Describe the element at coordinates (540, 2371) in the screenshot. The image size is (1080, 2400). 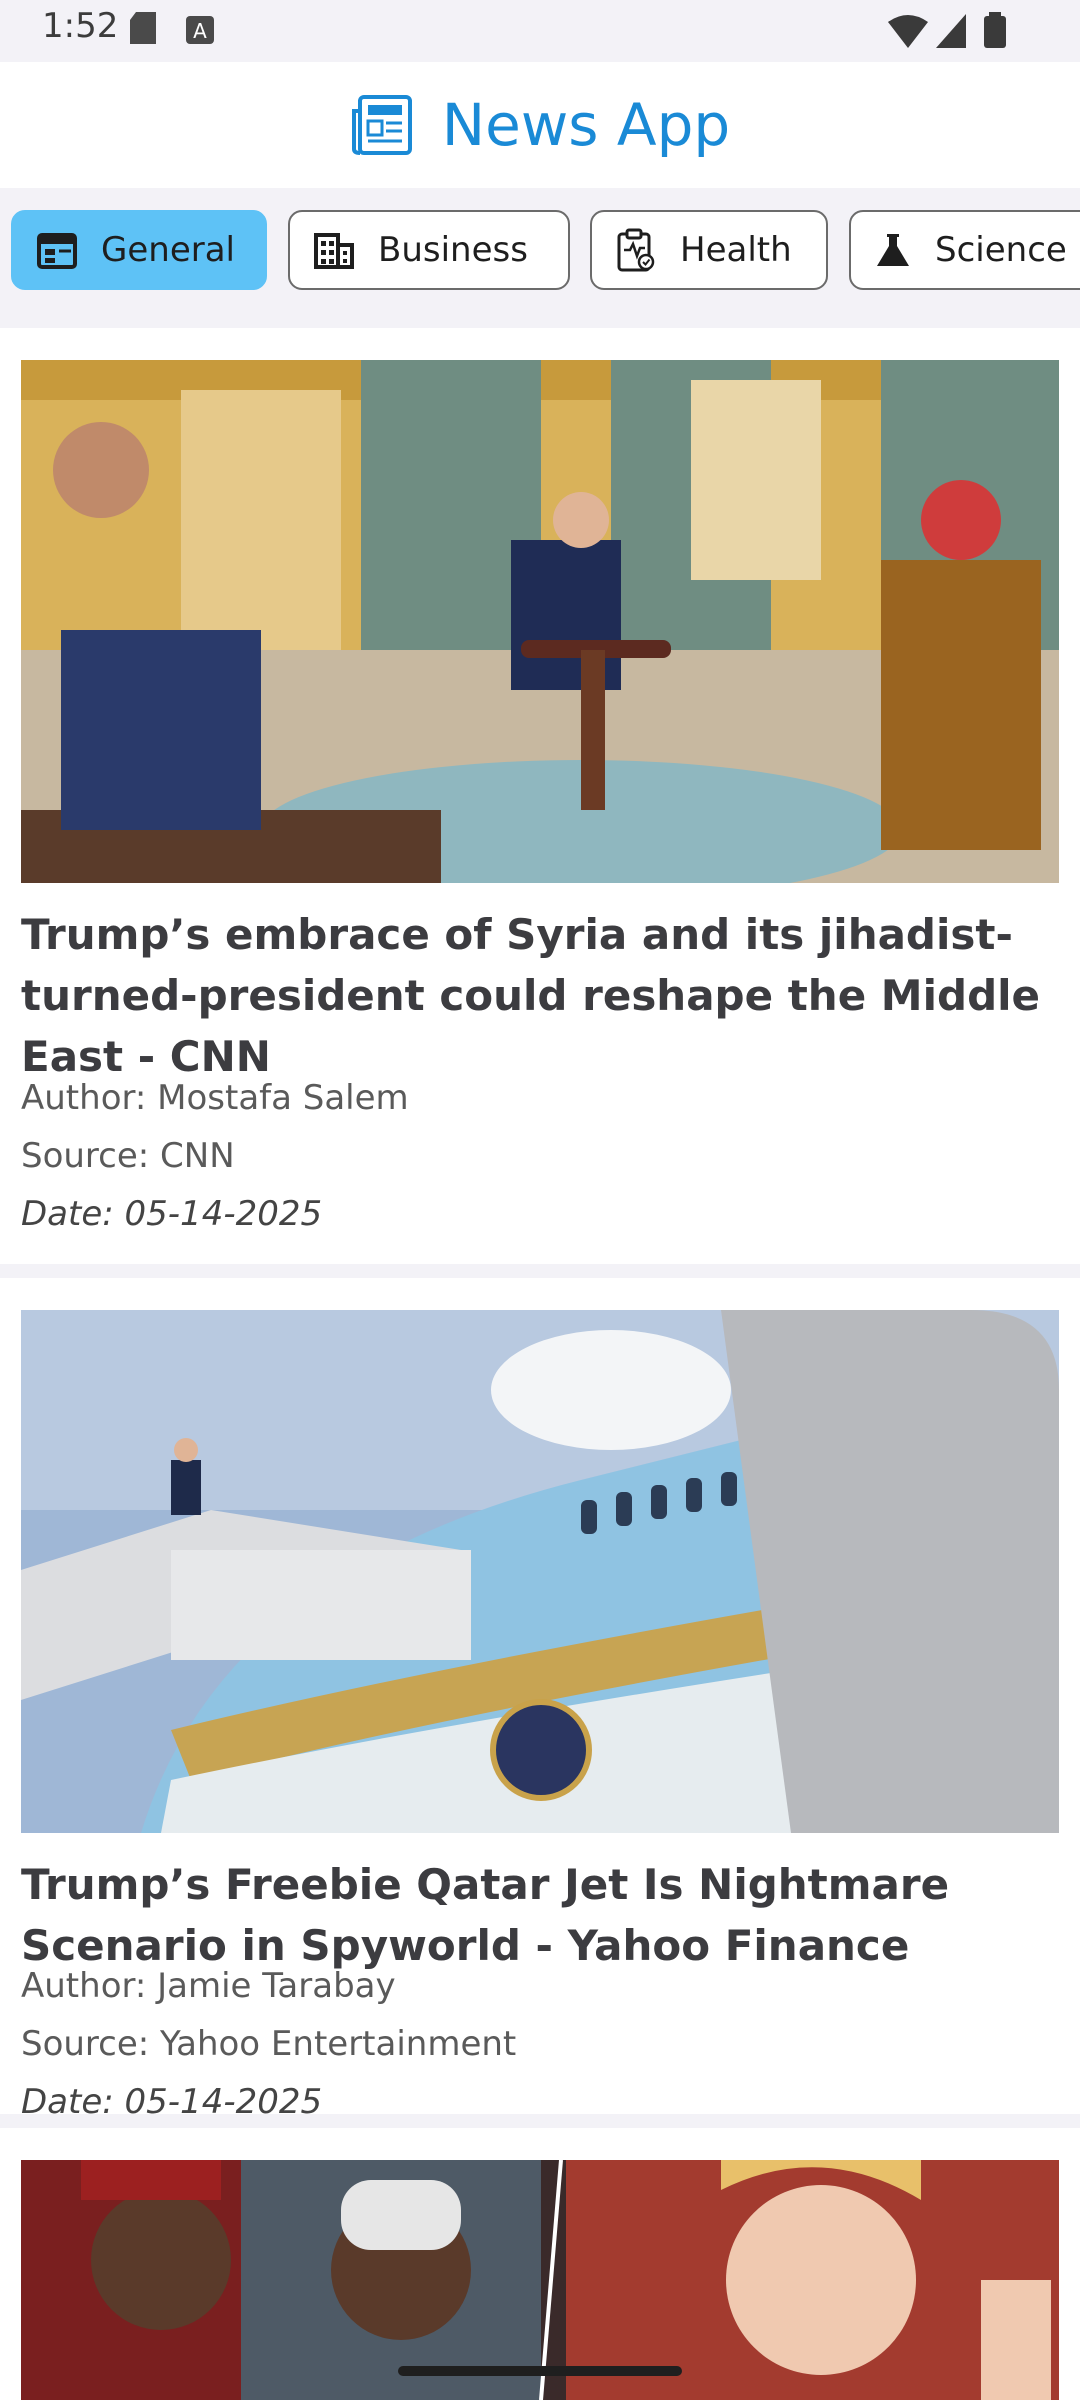
I see `gesture-nav-bar` at that location.